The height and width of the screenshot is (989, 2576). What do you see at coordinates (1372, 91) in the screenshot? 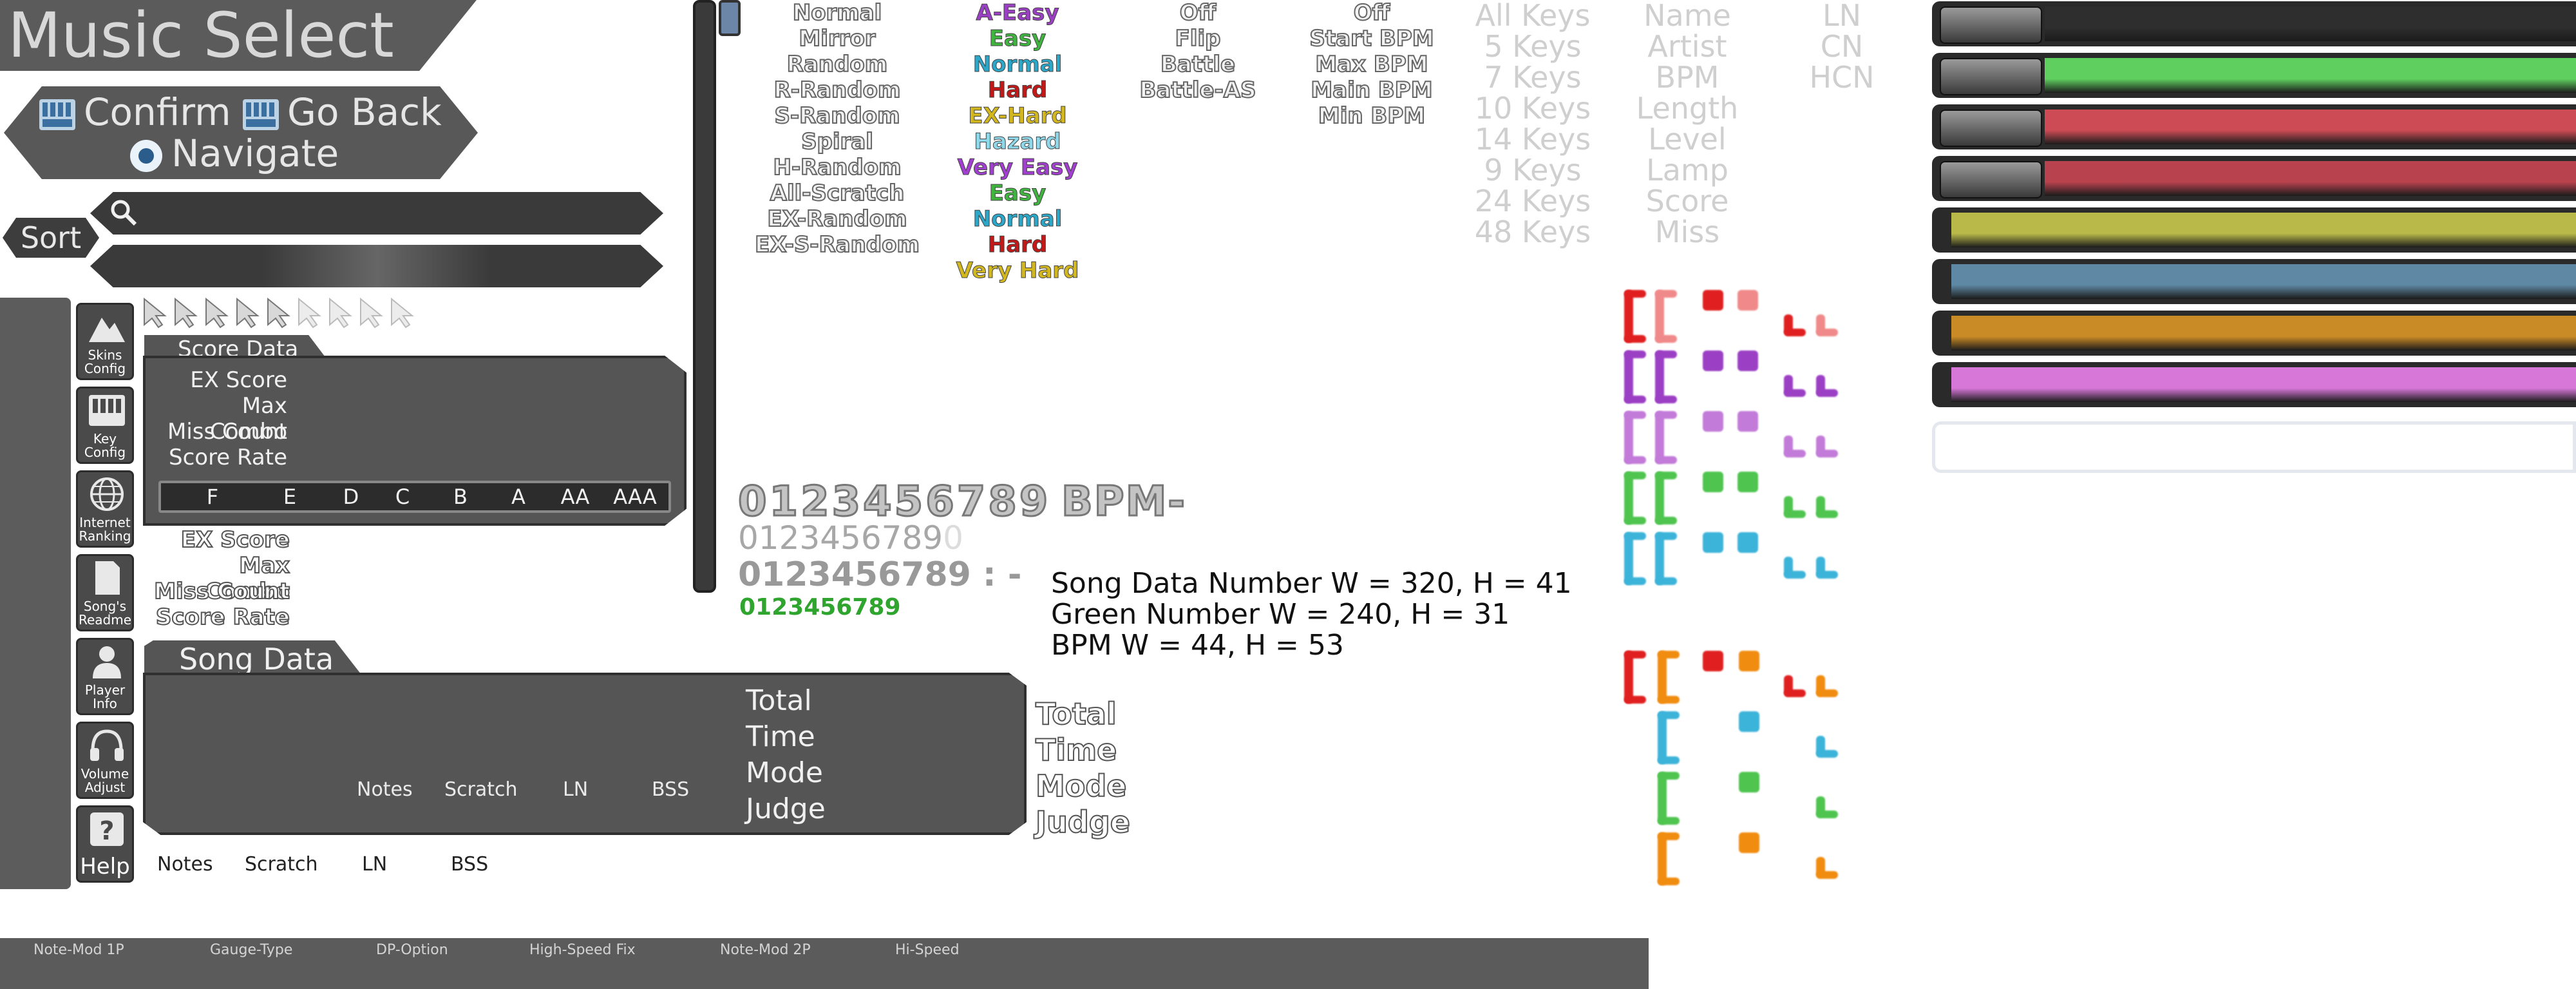
I see `hs-fix-option: Main BPM` at bounding box center [1372, 91].